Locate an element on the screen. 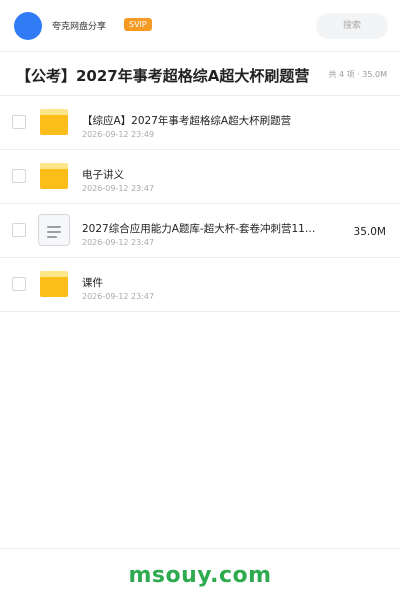  search-input: 搜索 is located at coordinates (352, 26).